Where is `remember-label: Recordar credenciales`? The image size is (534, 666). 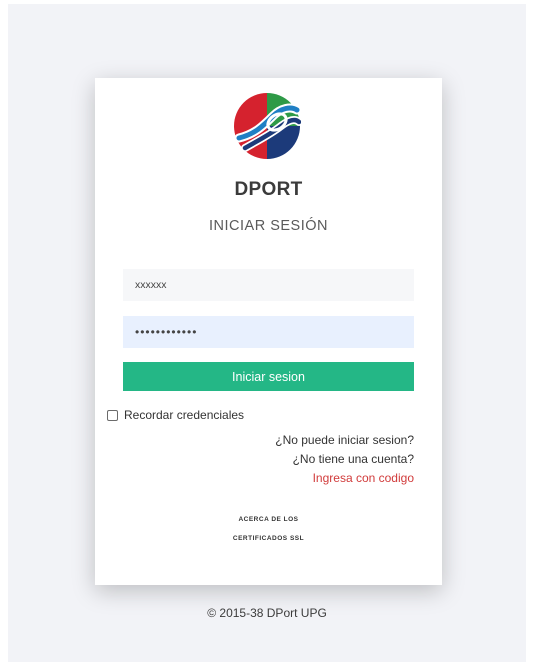 remember-label: Recordar credenciales is located at coordinates (184, 415).